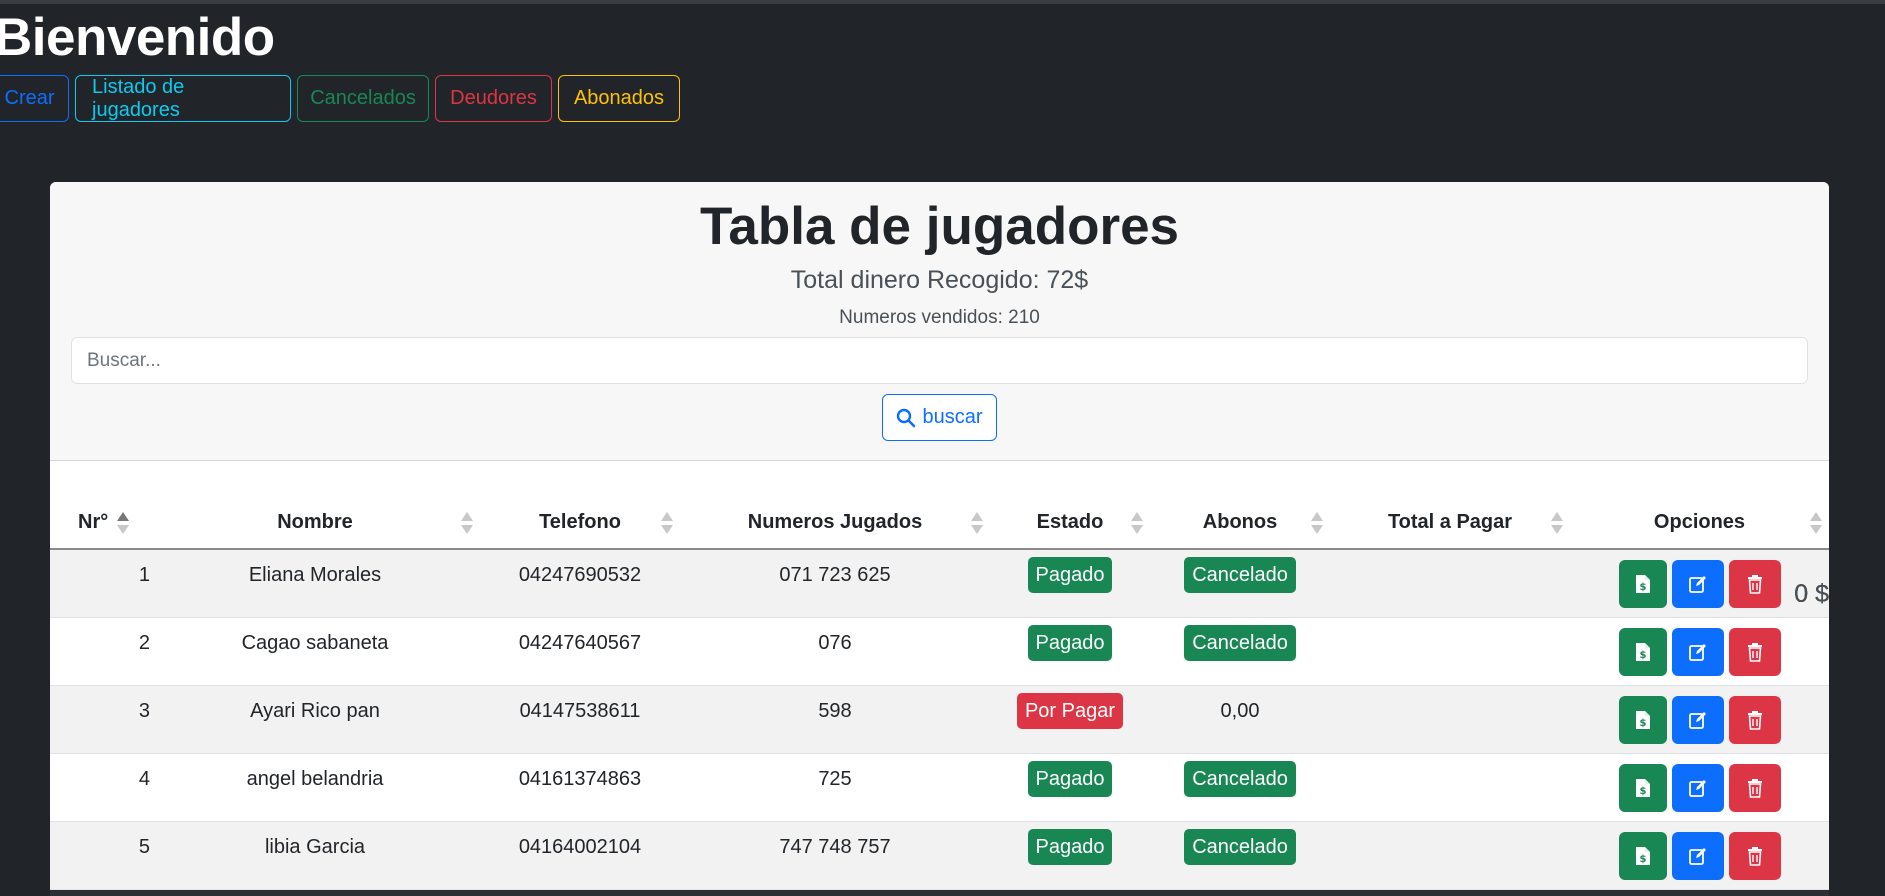 Image resolution: width=1885 pixels, height=896 pixels. Describe the element at coordinates (1070, 515) in the screenshot. I see `column-header-estado: Estado` at that location.